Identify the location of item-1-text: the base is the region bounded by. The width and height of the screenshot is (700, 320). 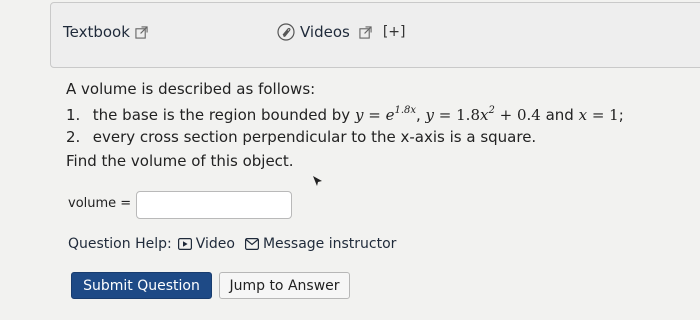
(221, 115).